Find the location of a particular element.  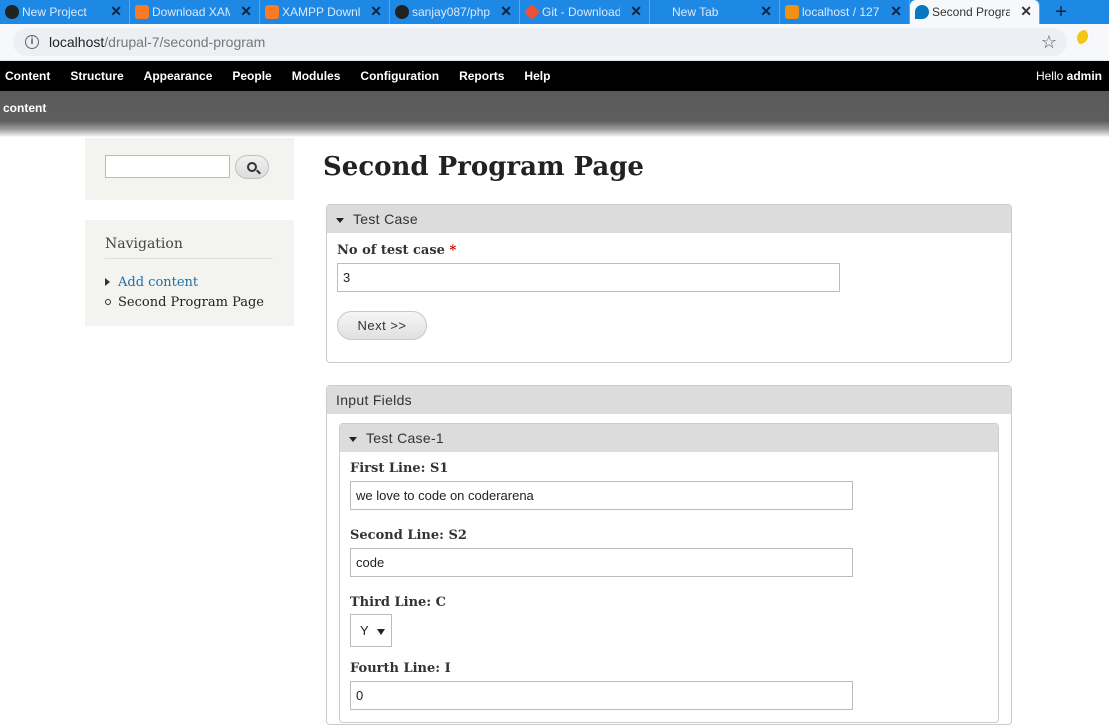

tab-label: Git - Downloads is located at coordinates (581, 12).